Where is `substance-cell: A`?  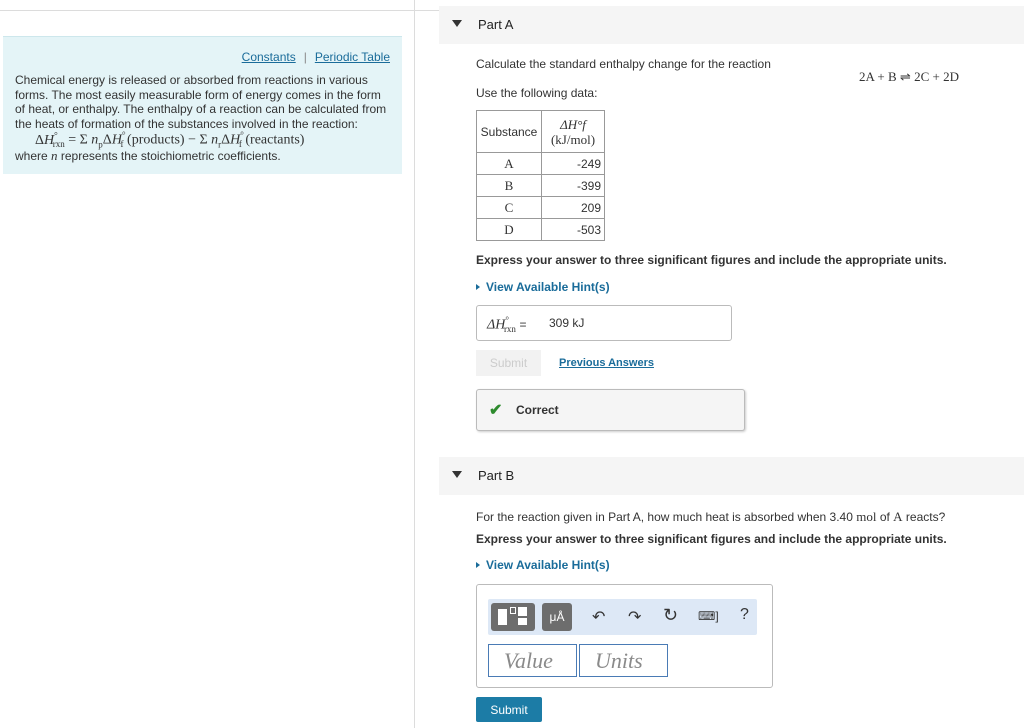
substance-cell: A is located at coordinates (509, 163).